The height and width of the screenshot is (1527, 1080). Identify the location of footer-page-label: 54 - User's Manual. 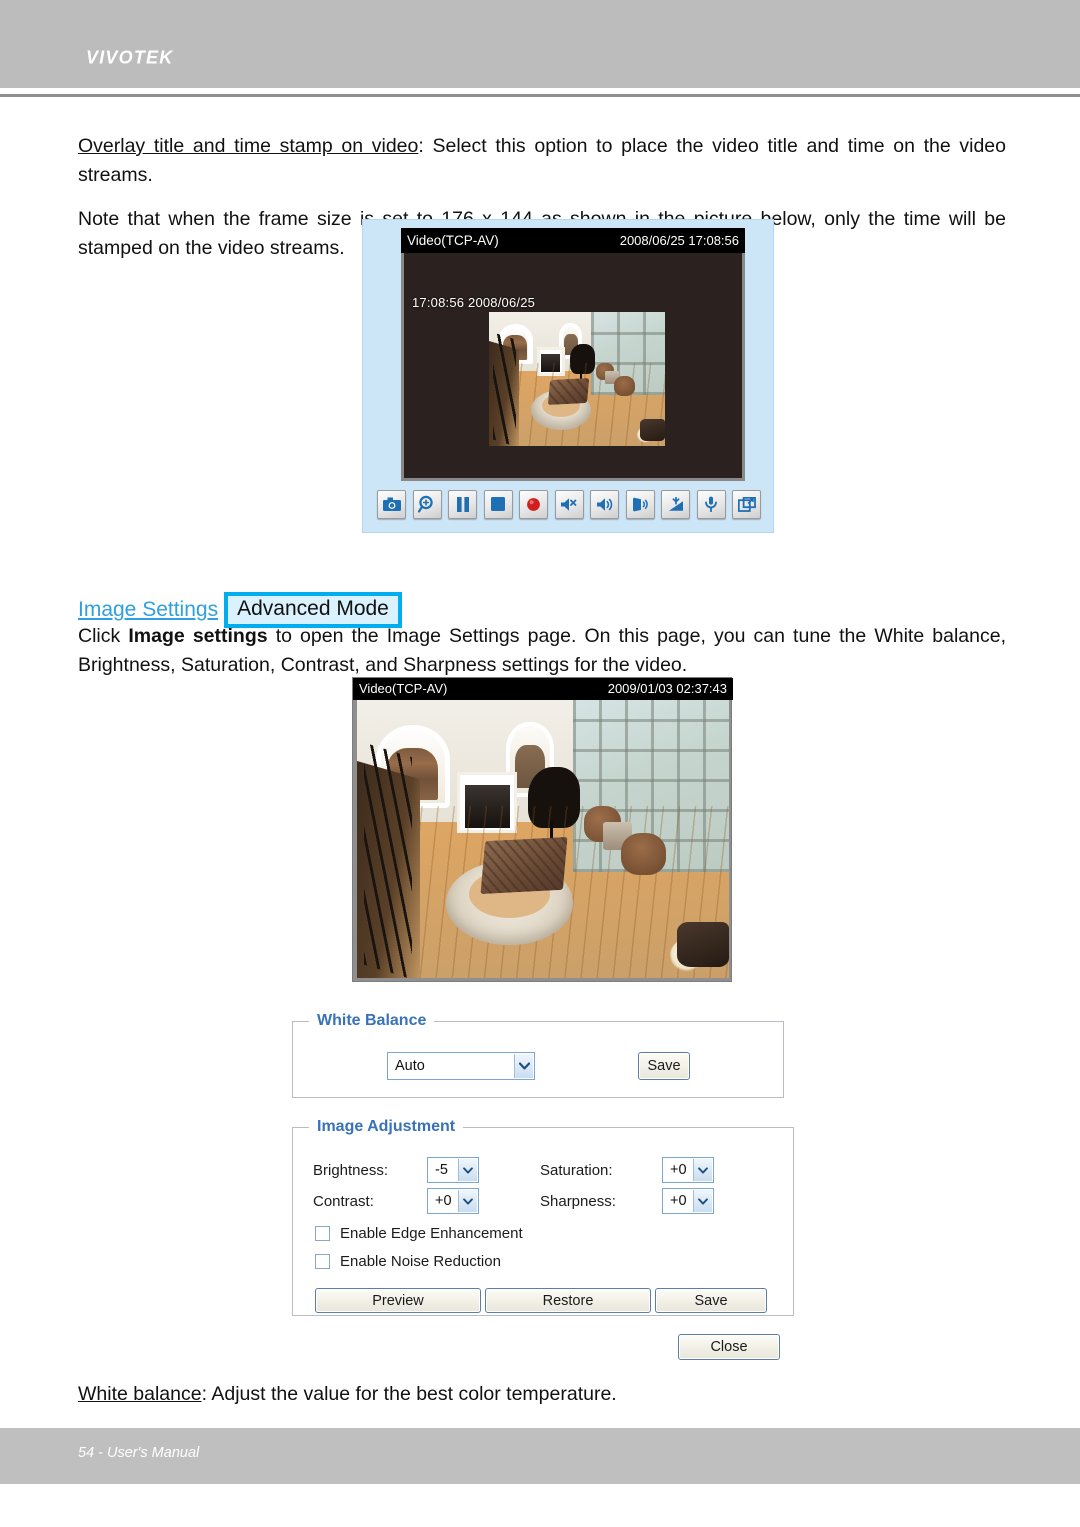
(139, 1453).